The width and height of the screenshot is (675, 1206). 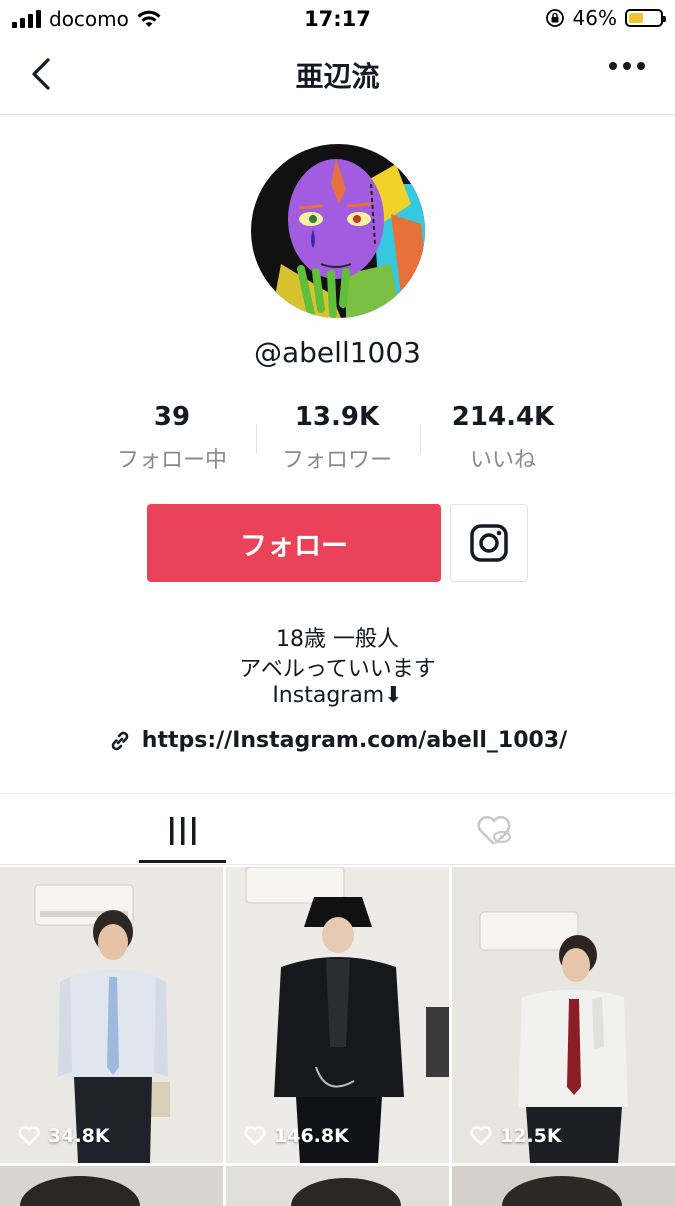 What do you see at coordinates (636, 18) in the screenshot?
I see `battery-level` at bounding box center [636, 18].